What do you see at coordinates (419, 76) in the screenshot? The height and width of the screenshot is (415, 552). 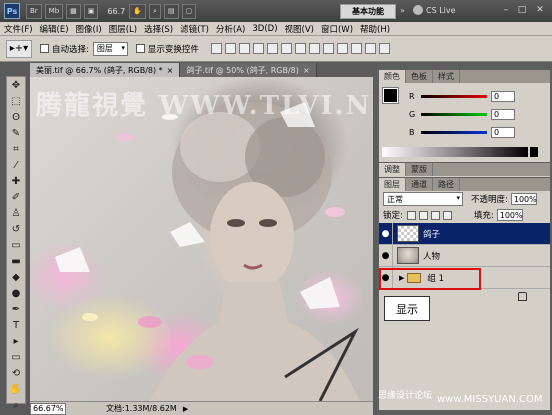 I see `tab-swatches: 色板` at bounding box center [419, 76].